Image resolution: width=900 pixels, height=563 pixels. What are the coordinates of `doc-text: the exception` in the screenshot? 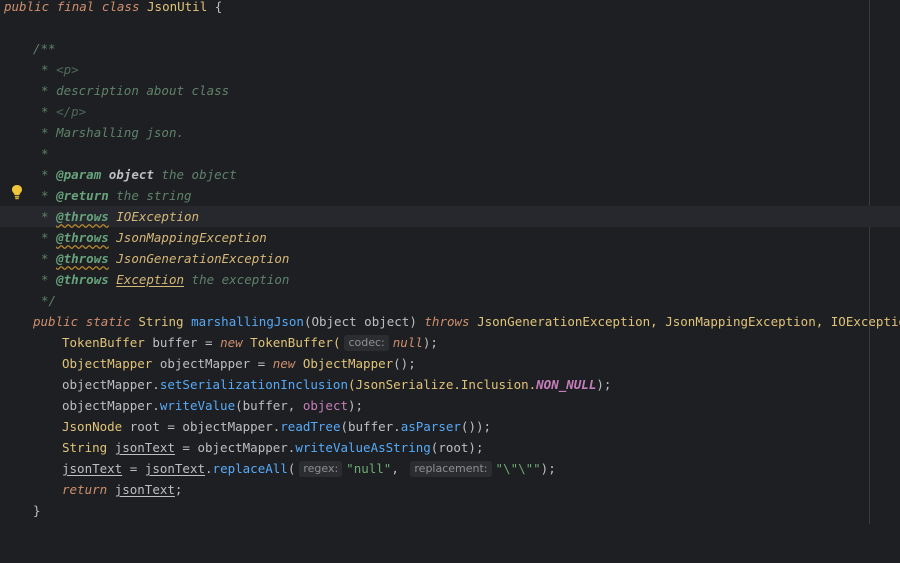 It's located at (240, 279).